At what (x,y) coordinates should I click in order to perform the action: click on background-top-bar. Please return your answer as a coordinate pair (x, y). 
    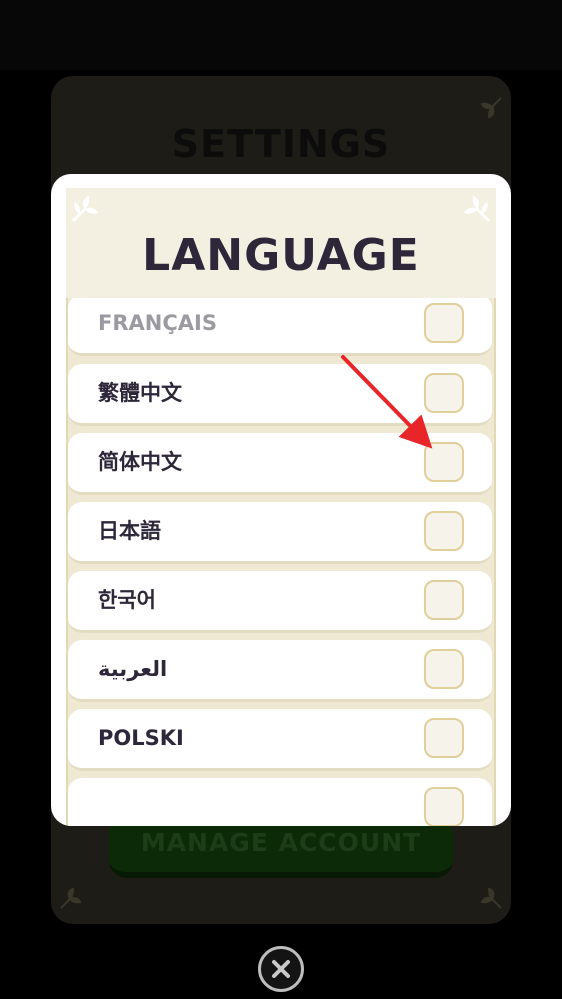
    Looking at the image, I should click on (281, 35).